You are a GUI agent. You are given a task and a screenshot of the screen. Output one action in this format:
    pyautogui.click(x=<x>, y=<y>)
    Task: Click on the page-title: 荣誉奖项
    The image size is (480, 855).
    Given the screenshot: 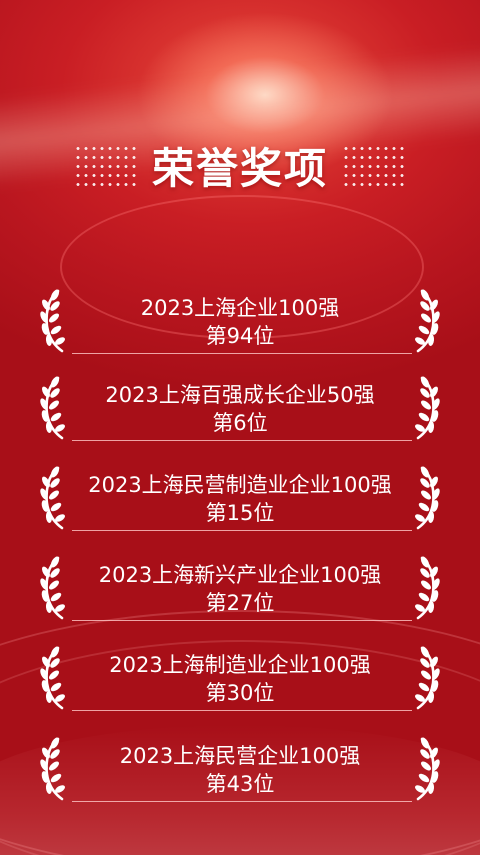 What is the action you would take?
    pyautogui.click(x=239, y=168)
    